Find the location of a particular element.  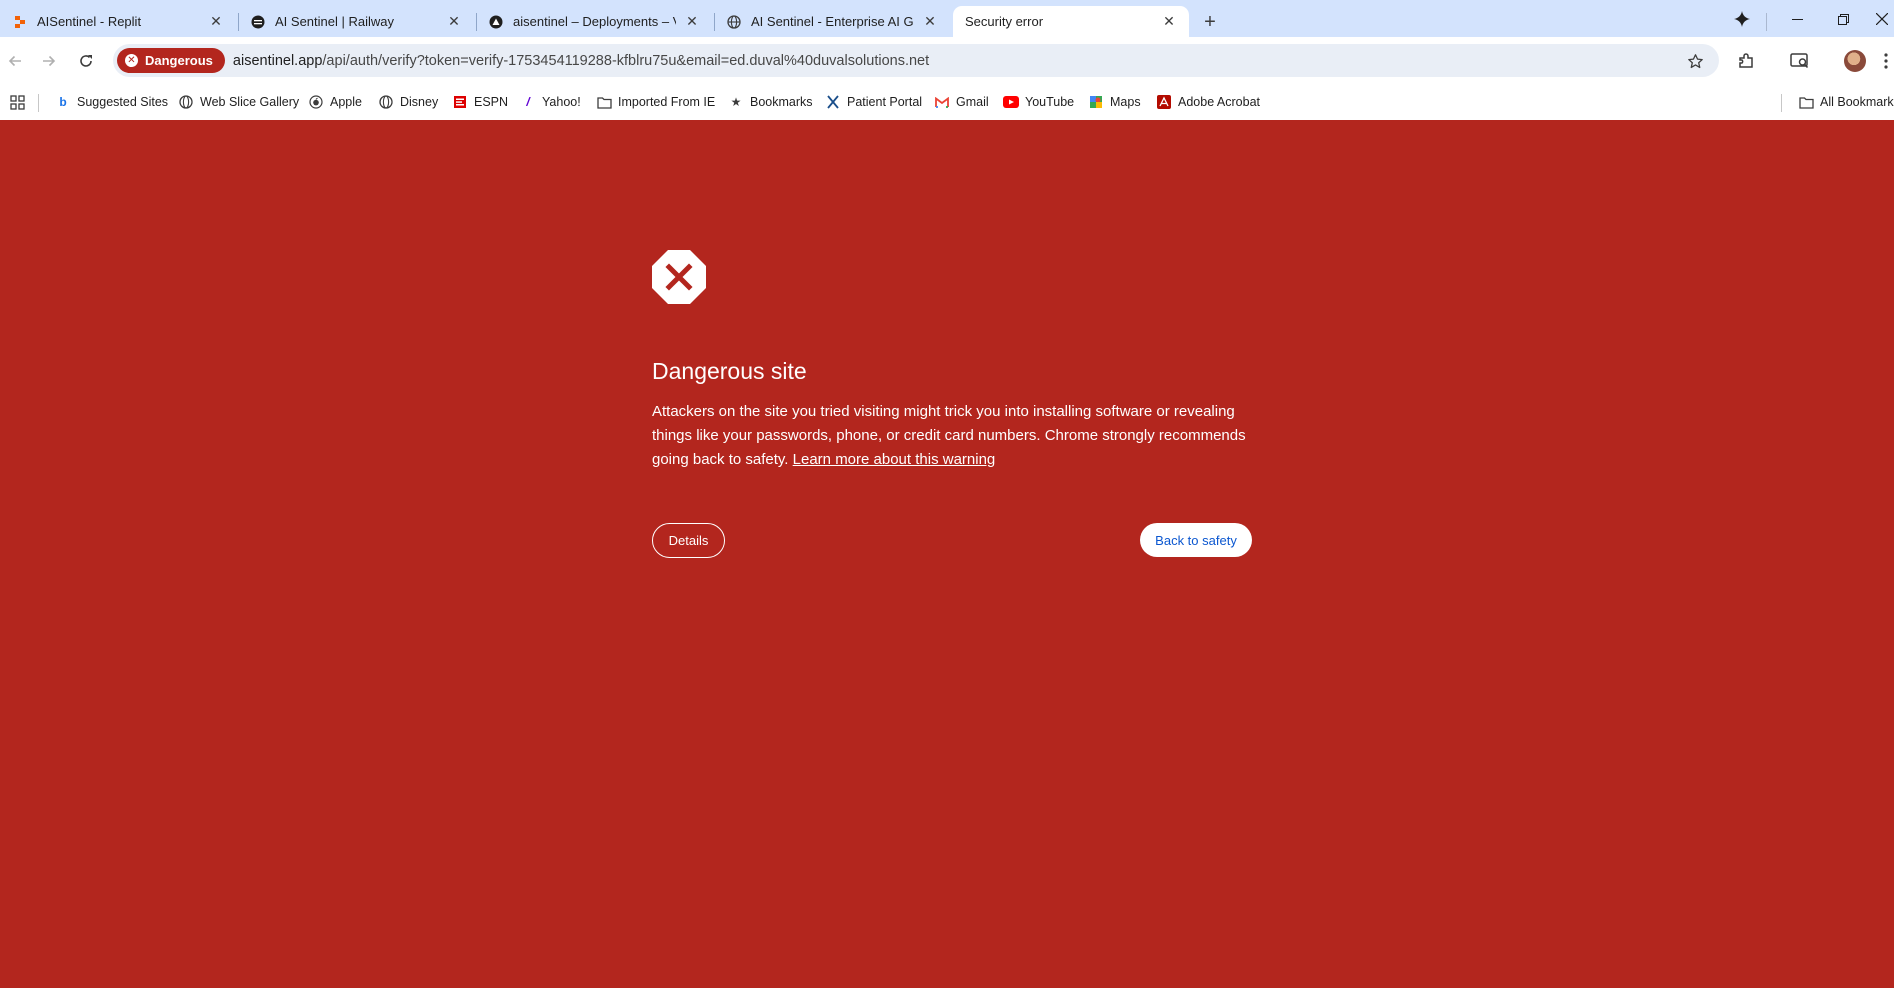

bookmark-suggested-sites: b Suggested Sites is located at coordinates (111, 102).